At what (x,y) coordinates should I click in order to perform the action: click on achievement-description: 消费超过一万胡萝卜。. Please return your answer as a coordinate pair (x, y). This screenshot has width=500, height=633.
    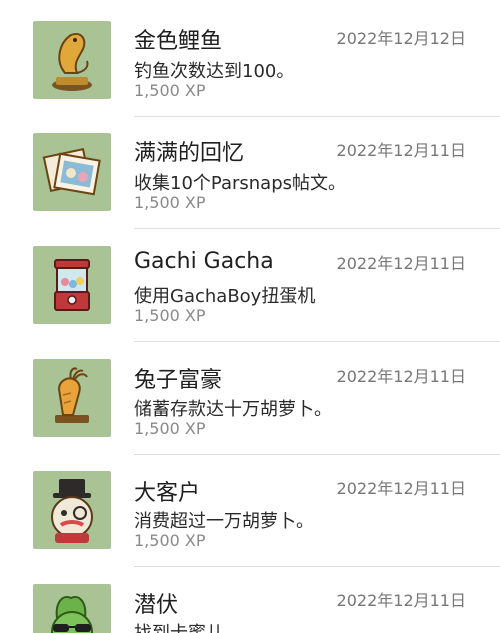
    Looking at the image, I should click on (224, 521).